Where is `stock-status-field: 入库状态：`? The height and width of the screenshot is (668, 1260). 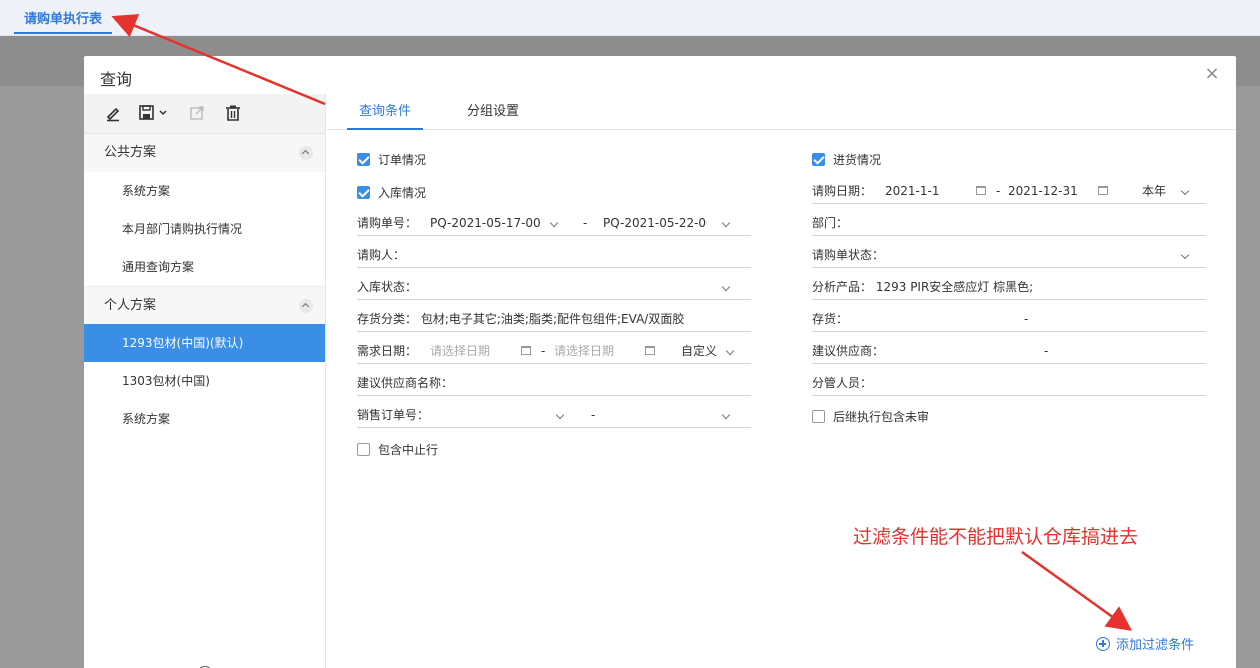
stock-status-field: 入库状态： is located at coordinates (554, 288).